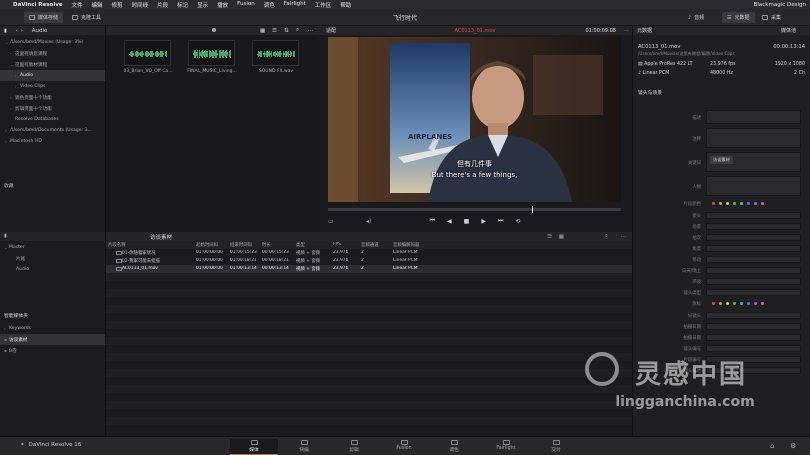 This screenshot has height=455, width=810. I want to click on menu-item: 帮助, so click(345, 5).